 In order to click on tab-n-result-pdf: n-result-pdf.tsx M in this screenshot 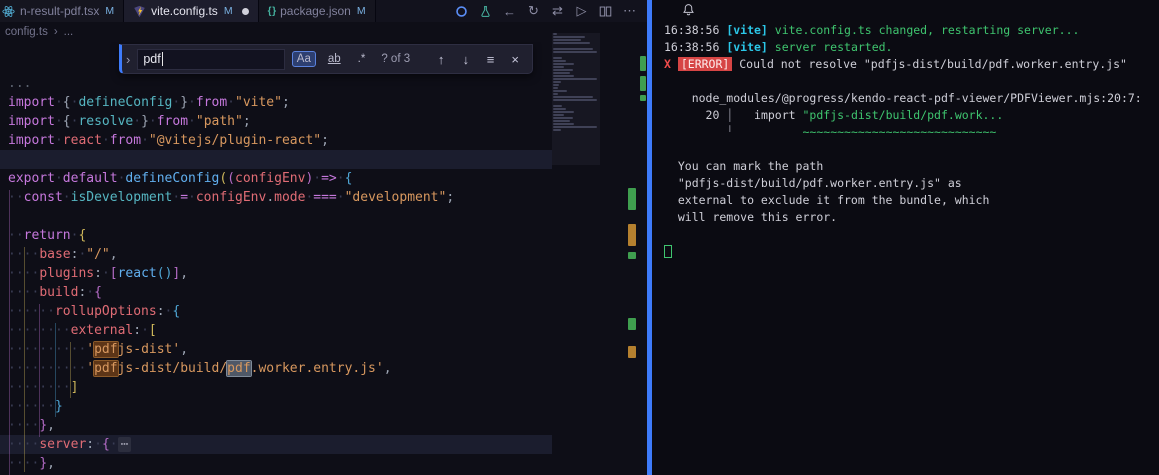, I will do `click(62, 11)`.